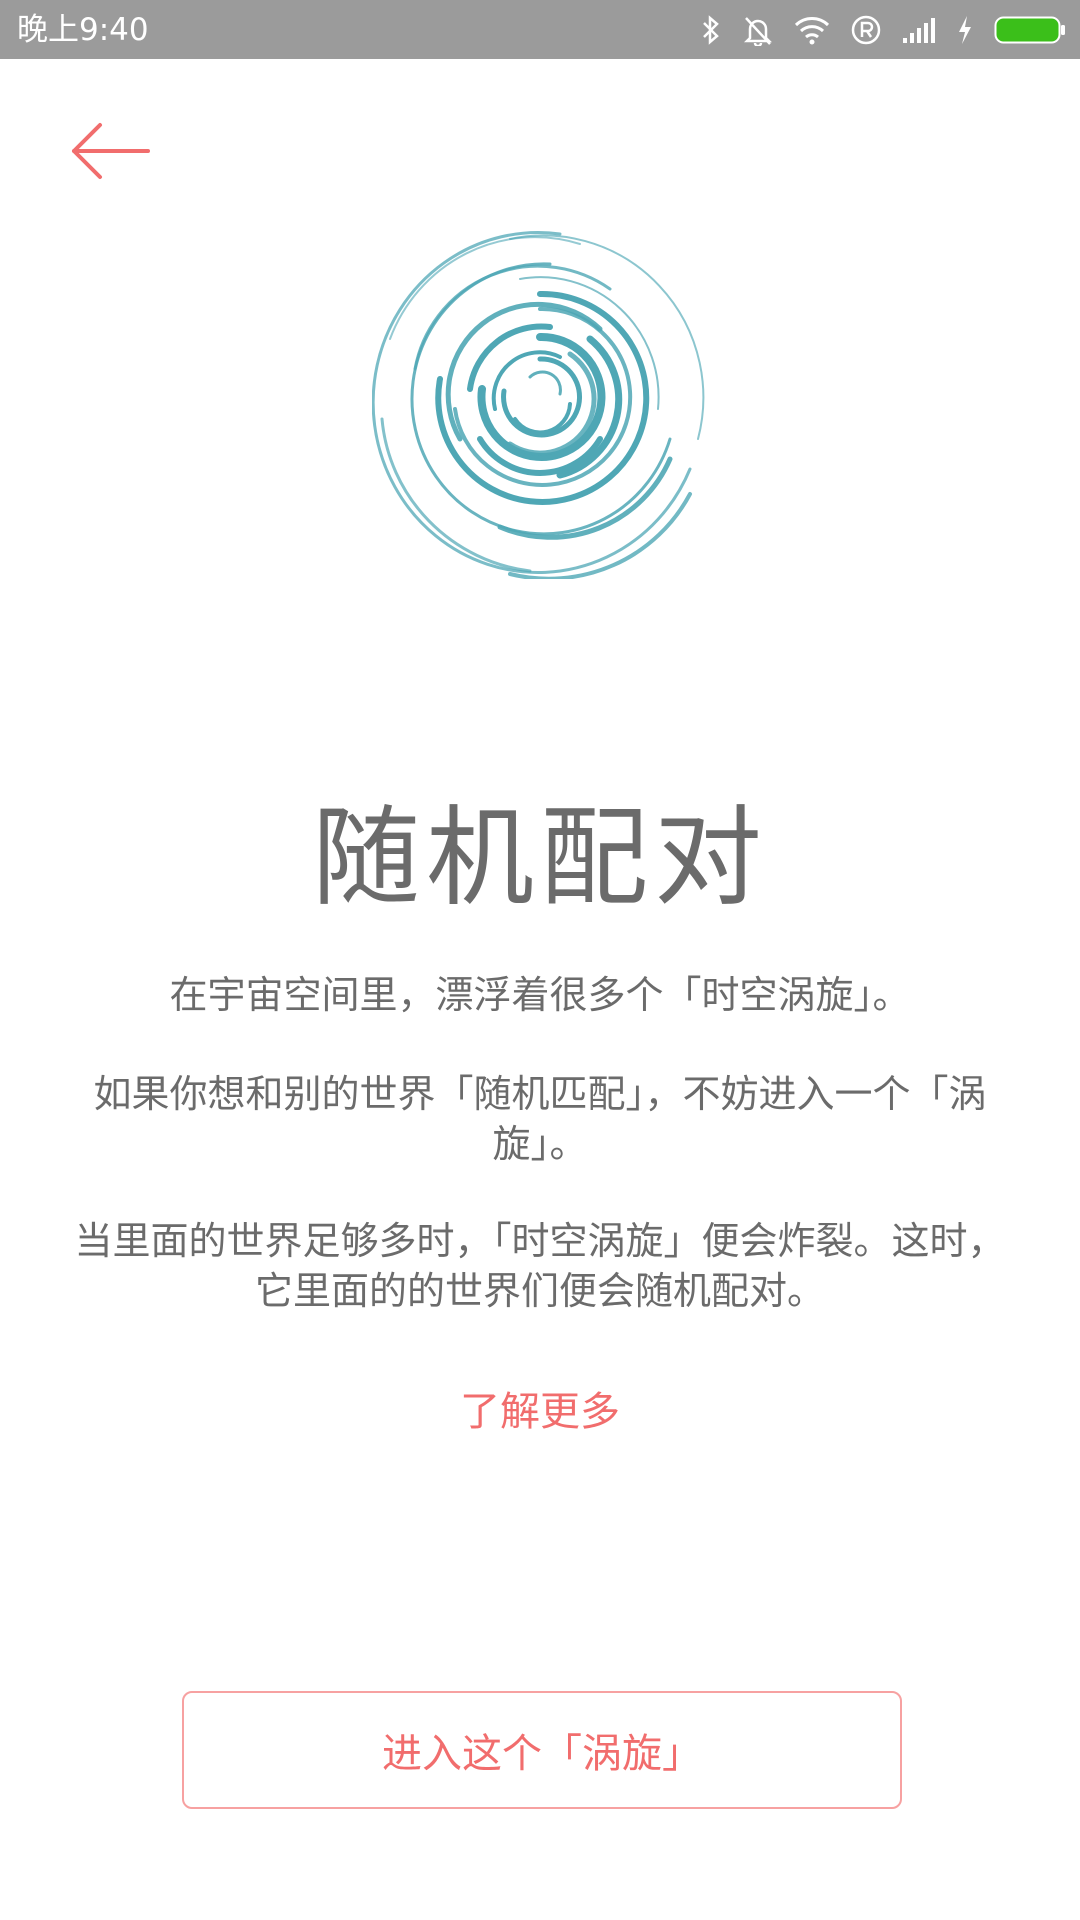 This screenshot has width=1080, height=1920. Describe the element at coordinates (538, 405) in the screenshot. I see `vortex-icon` at that location.